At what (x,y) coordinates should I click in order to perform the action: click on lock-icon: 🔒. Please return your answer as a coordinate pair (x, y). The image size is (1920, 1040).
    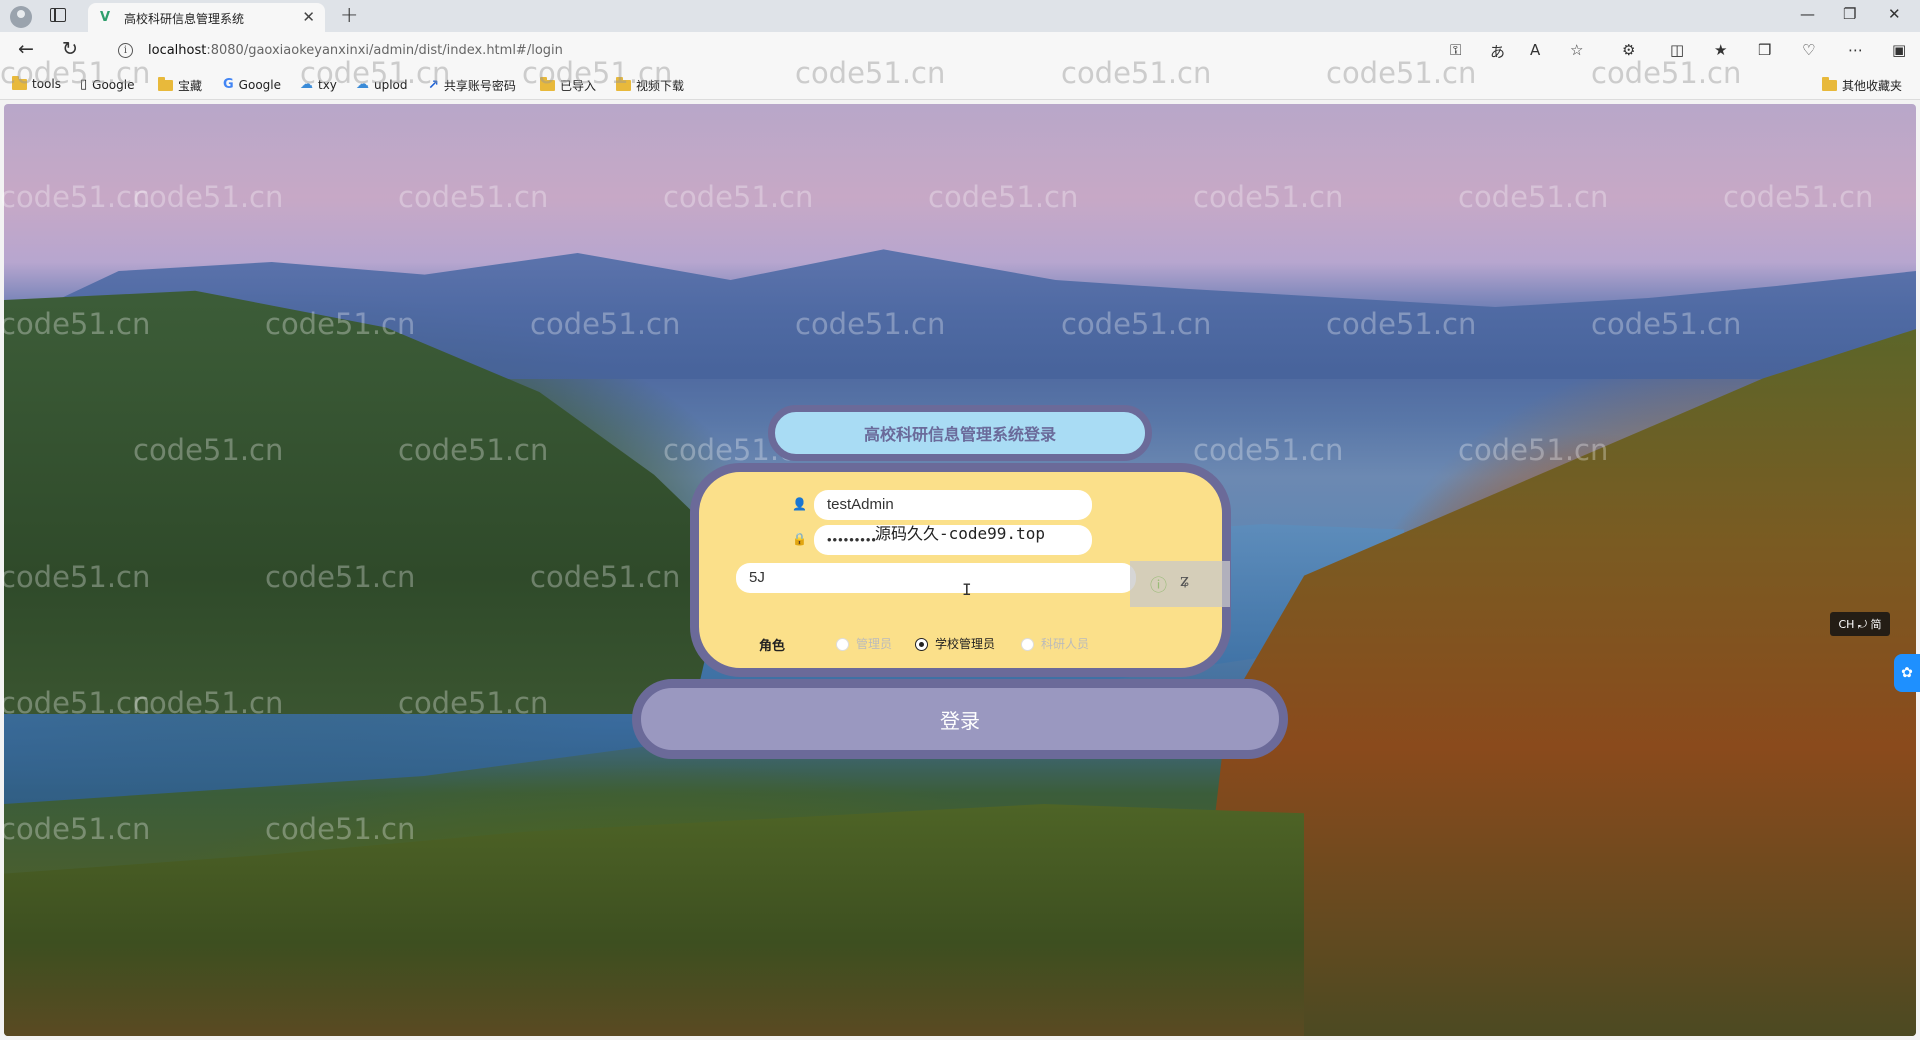
    Looking at the image, I should click on (799, 539).